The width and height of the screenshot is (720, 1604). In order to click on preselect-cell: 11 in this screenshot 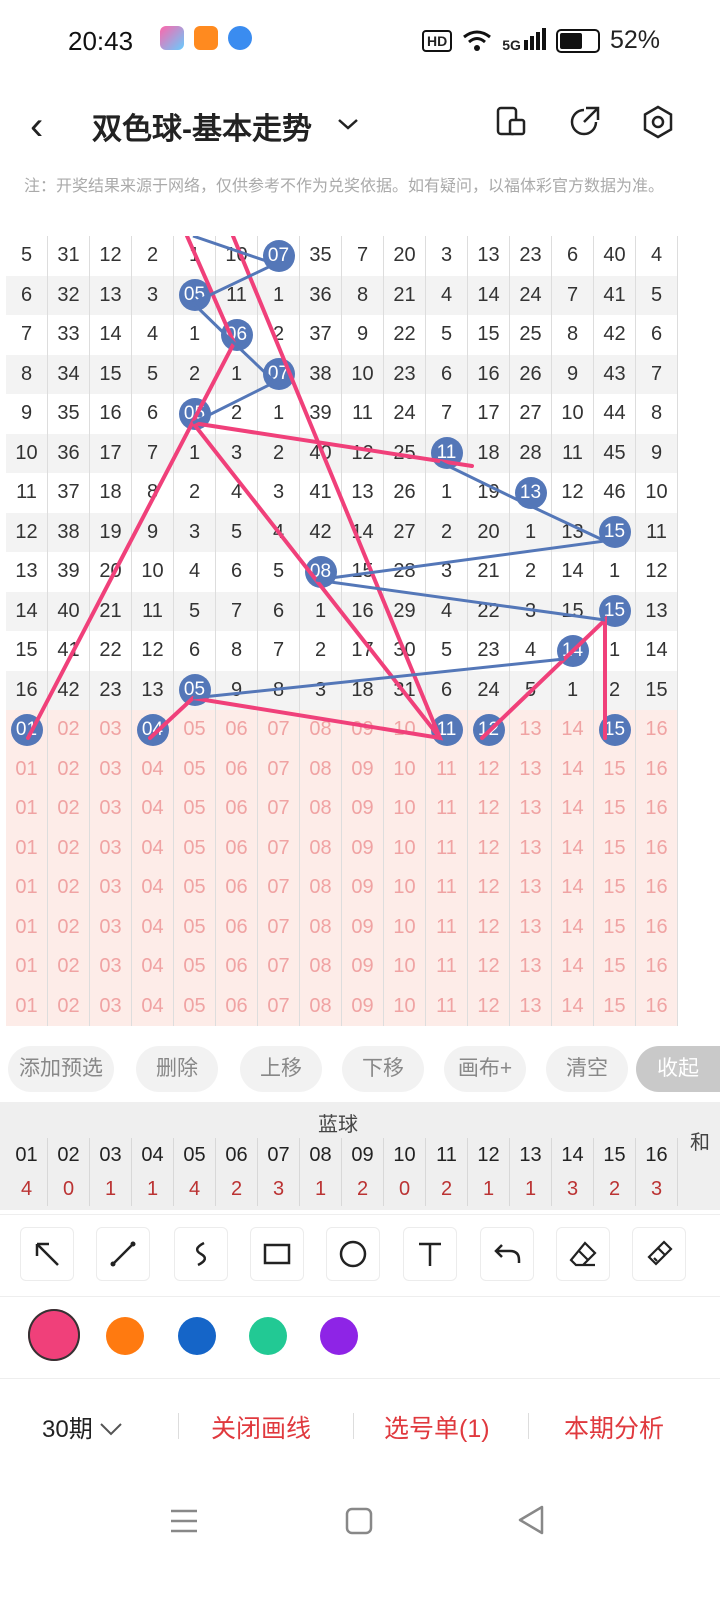, I will do `click(446, 888)`.